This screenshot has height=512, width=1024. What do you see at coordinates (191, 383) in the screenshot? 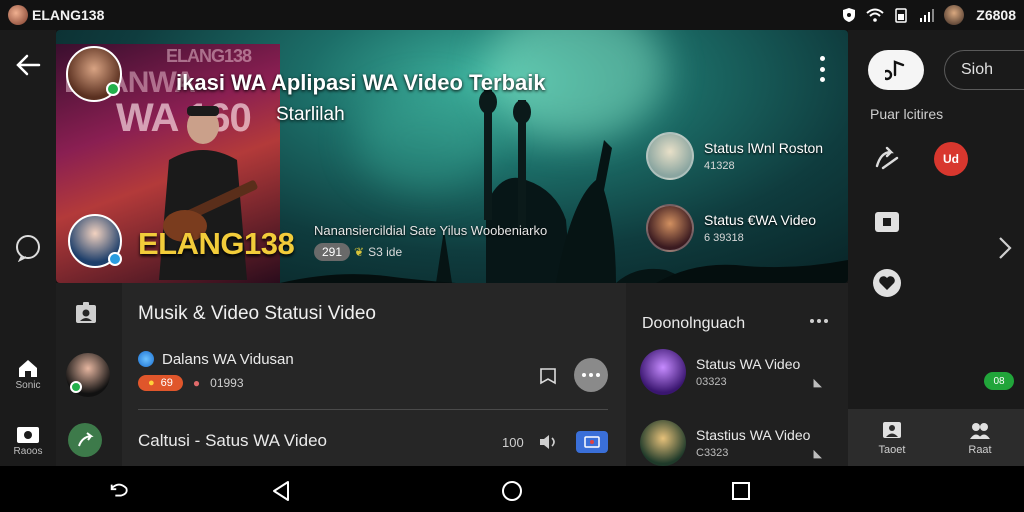
I see `row1-meta: ● 69 ● 01993` at bounding box center [191, 383].